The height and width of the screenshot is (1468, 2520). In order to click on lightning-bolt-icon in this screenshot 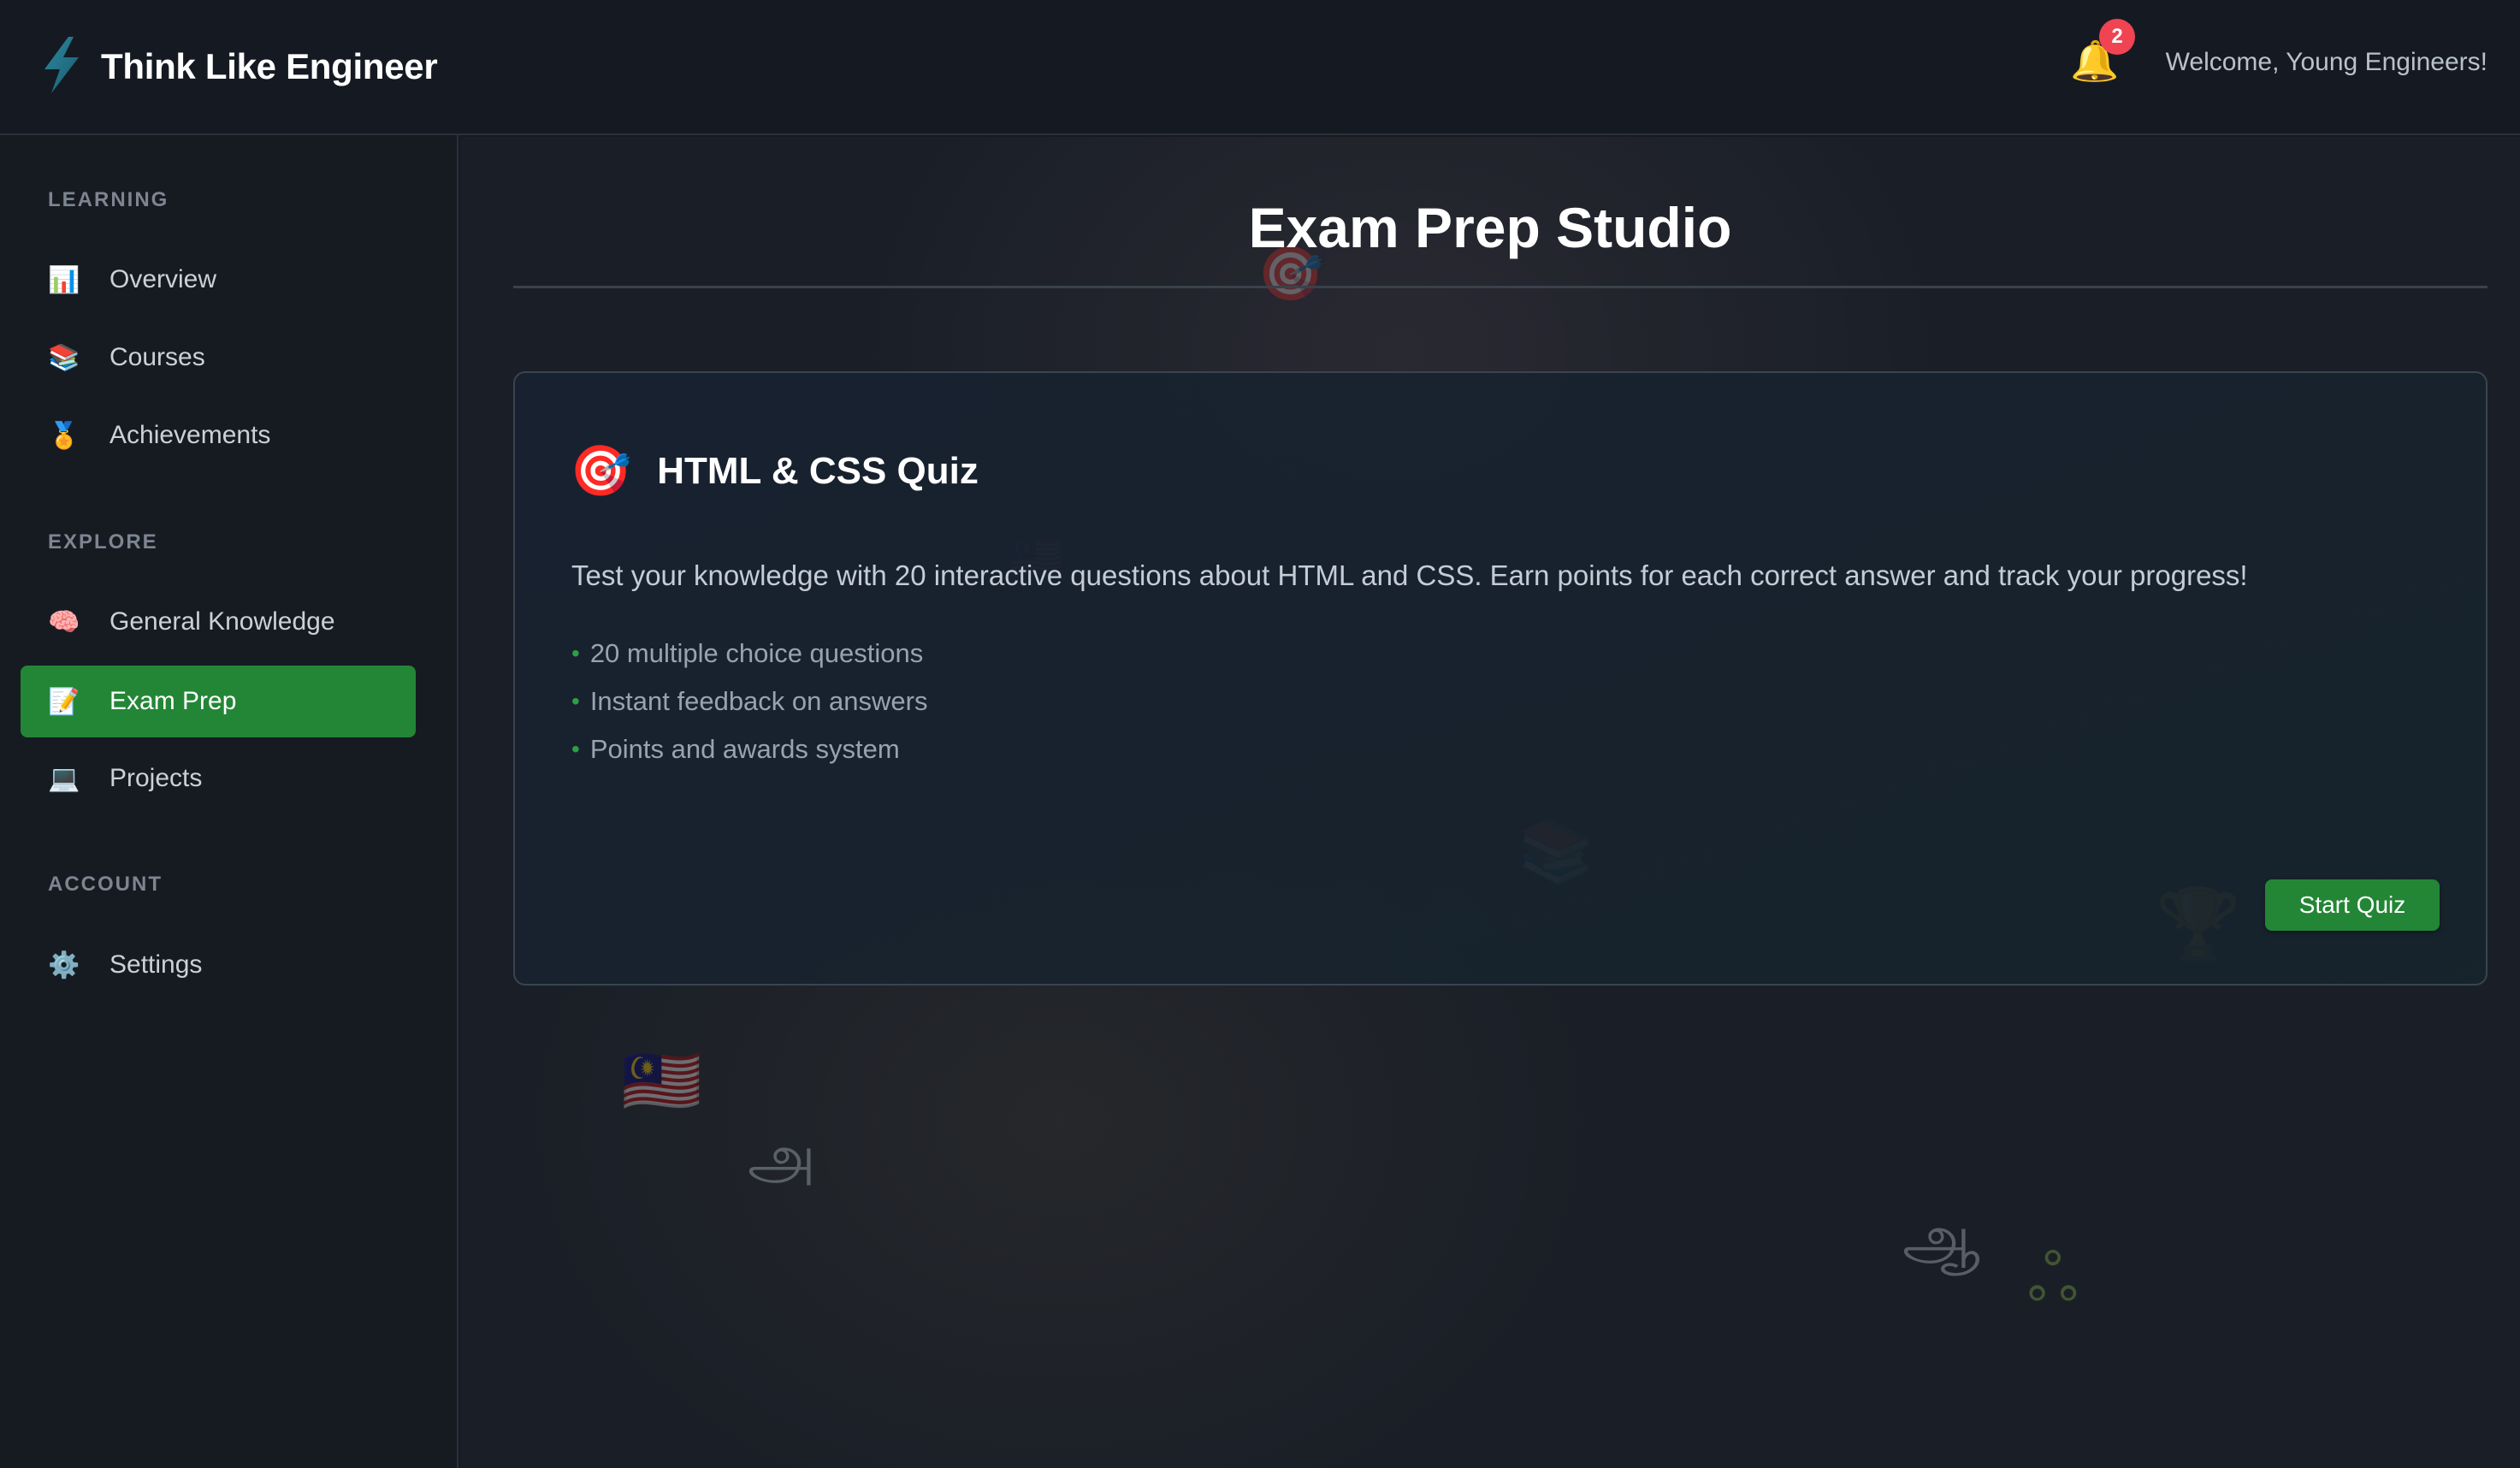, I will do `click(61, 67)`.